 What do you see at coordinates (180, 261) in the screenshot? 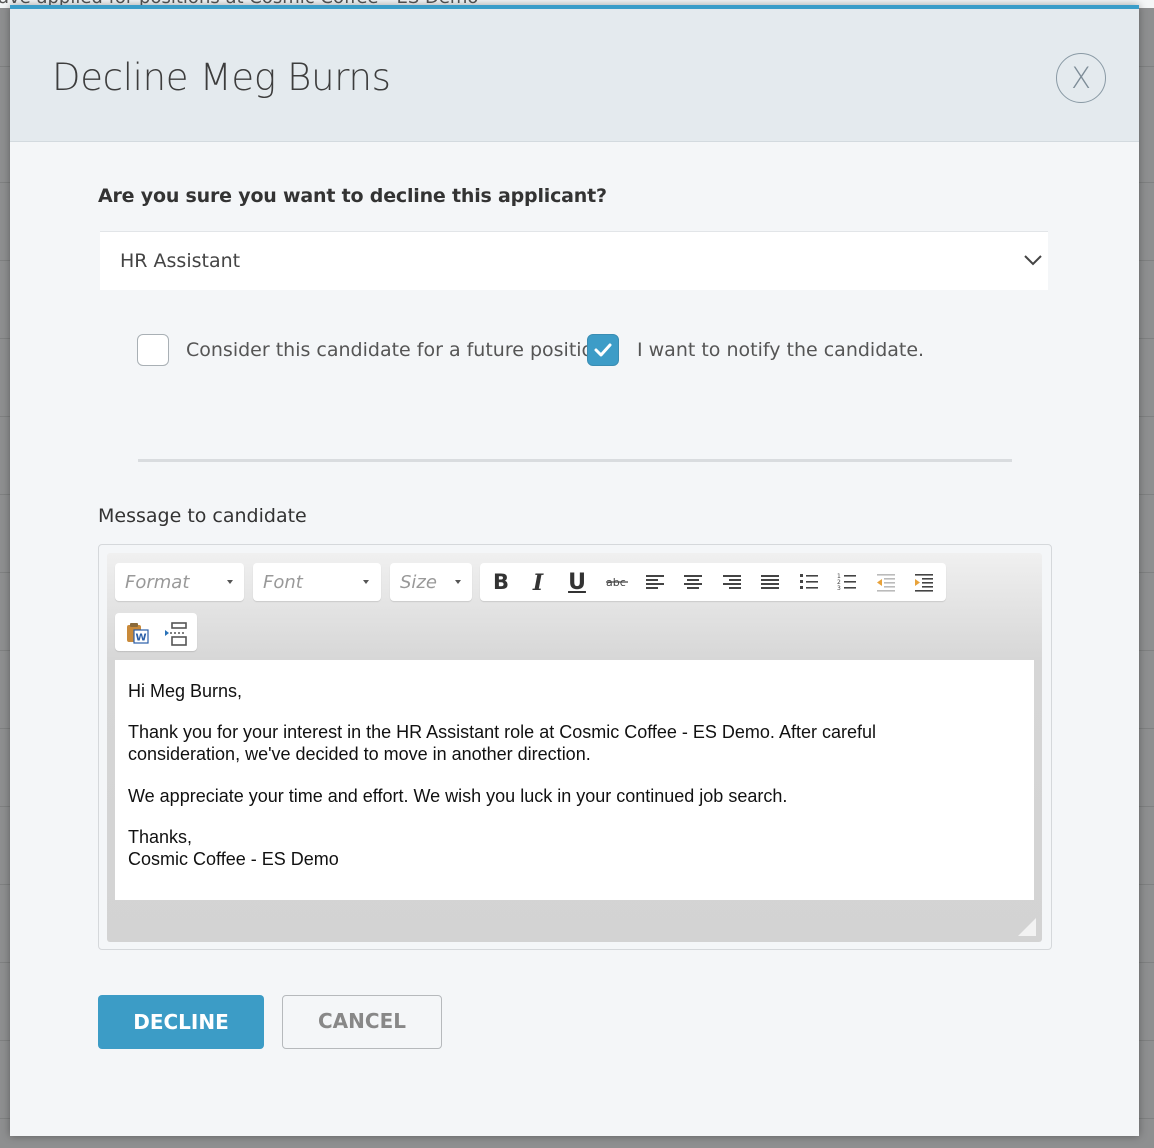
I see `position-select-value: HR Assistant` at bounding box center [180, 261].